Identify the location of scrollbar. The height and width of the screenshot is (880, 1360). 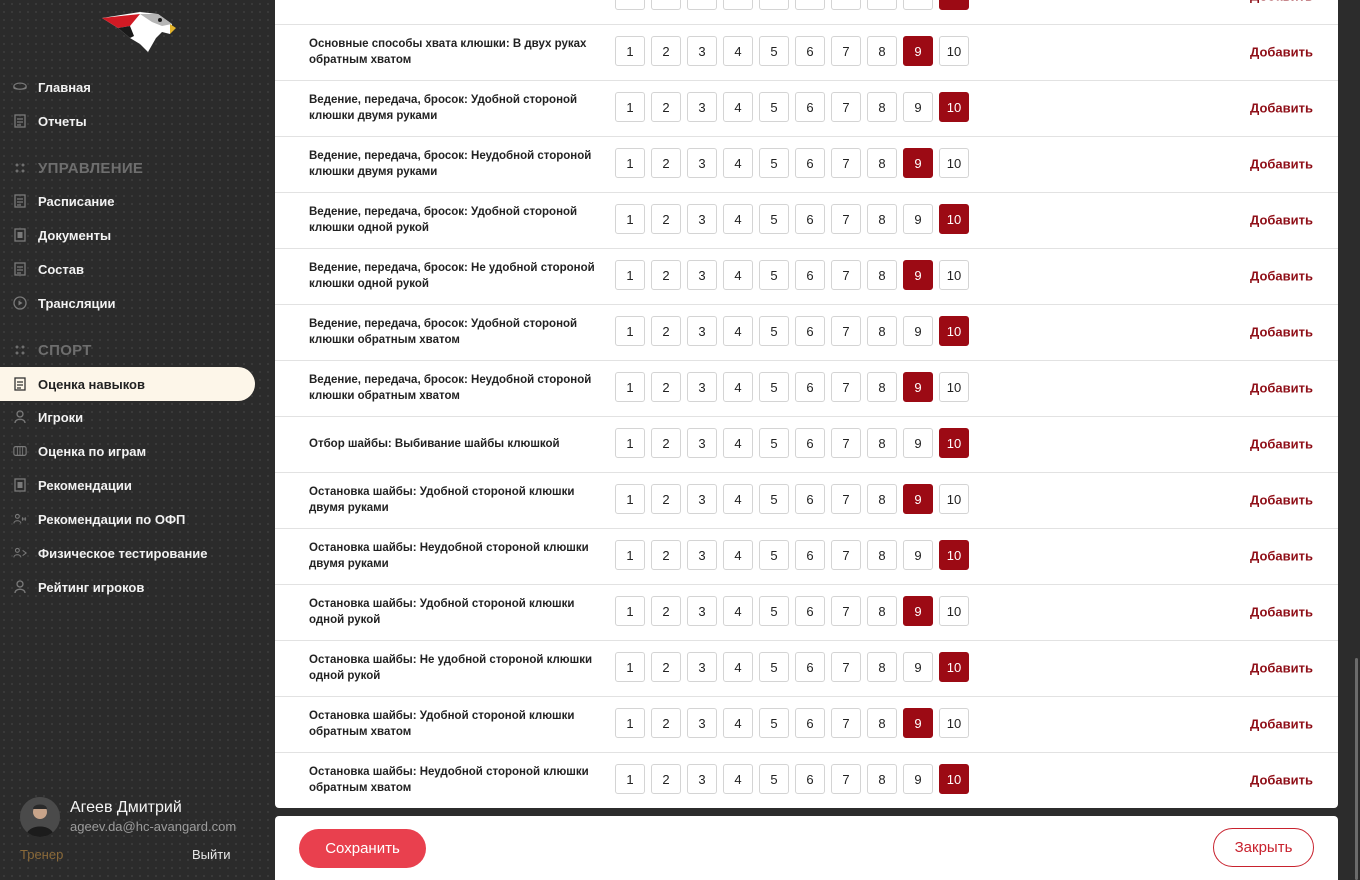
(1356, 769).